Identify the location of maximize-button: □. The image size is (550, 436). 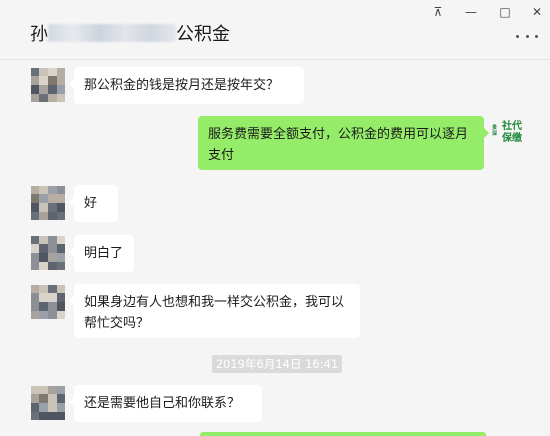
(505, 12).